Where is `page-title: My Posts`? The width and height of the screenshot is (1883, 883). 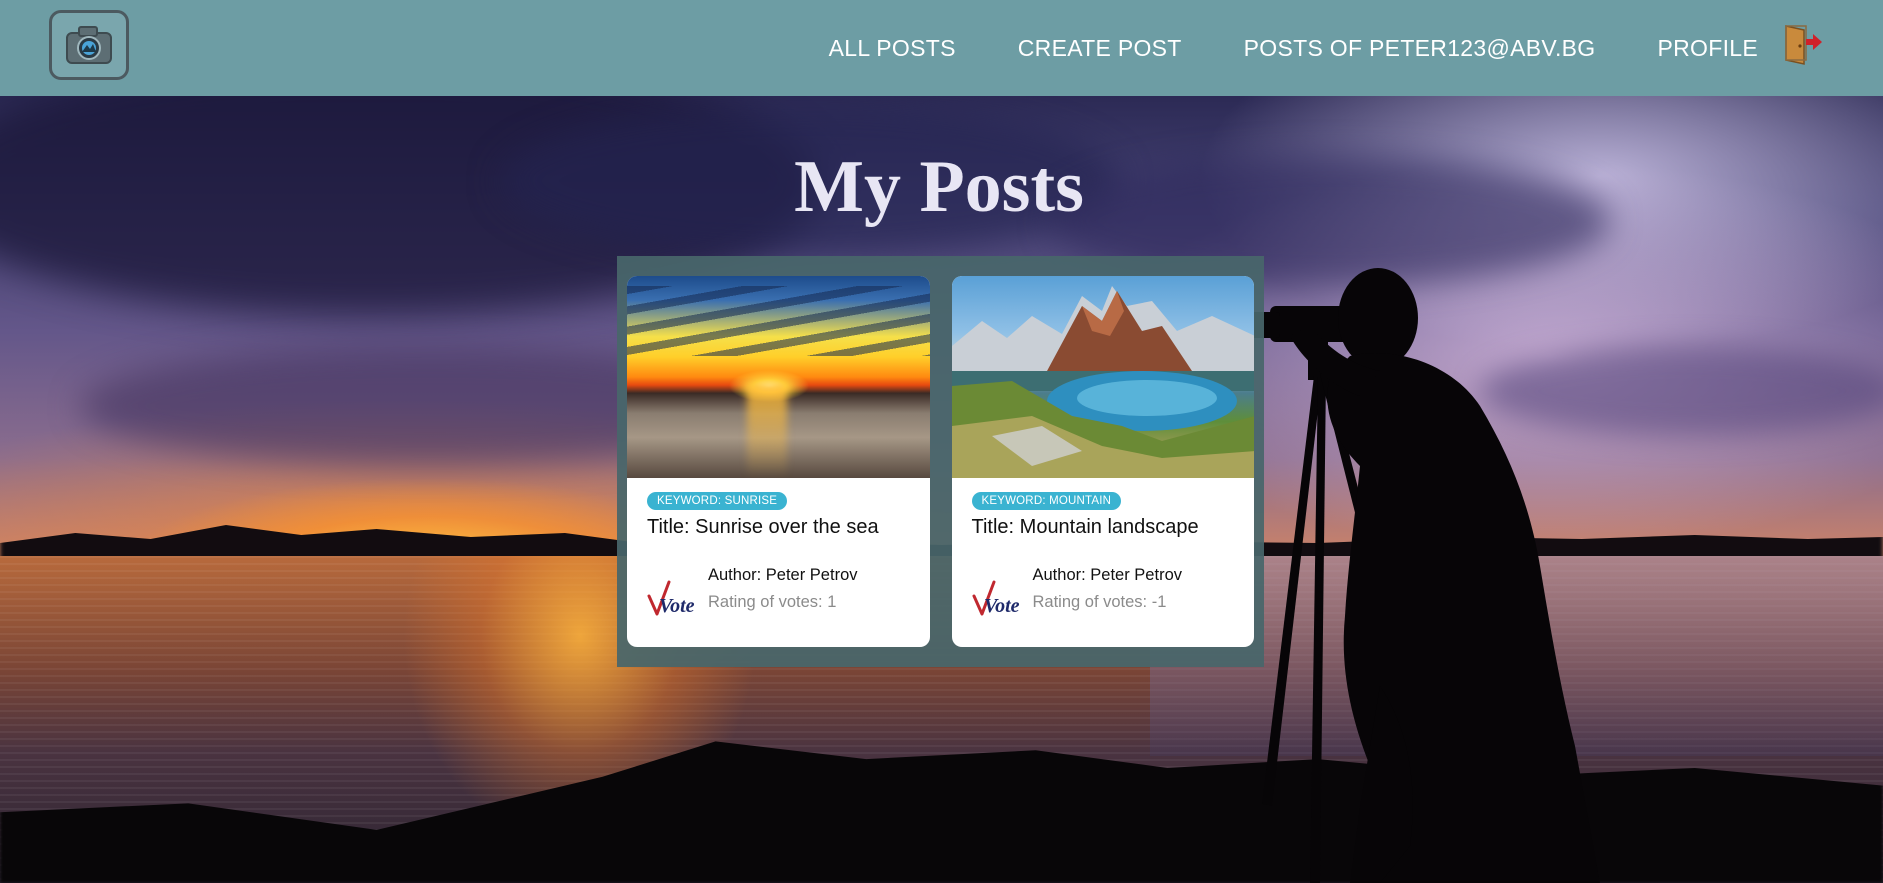
page-title: My Posts is located at coordinates (939, 187).